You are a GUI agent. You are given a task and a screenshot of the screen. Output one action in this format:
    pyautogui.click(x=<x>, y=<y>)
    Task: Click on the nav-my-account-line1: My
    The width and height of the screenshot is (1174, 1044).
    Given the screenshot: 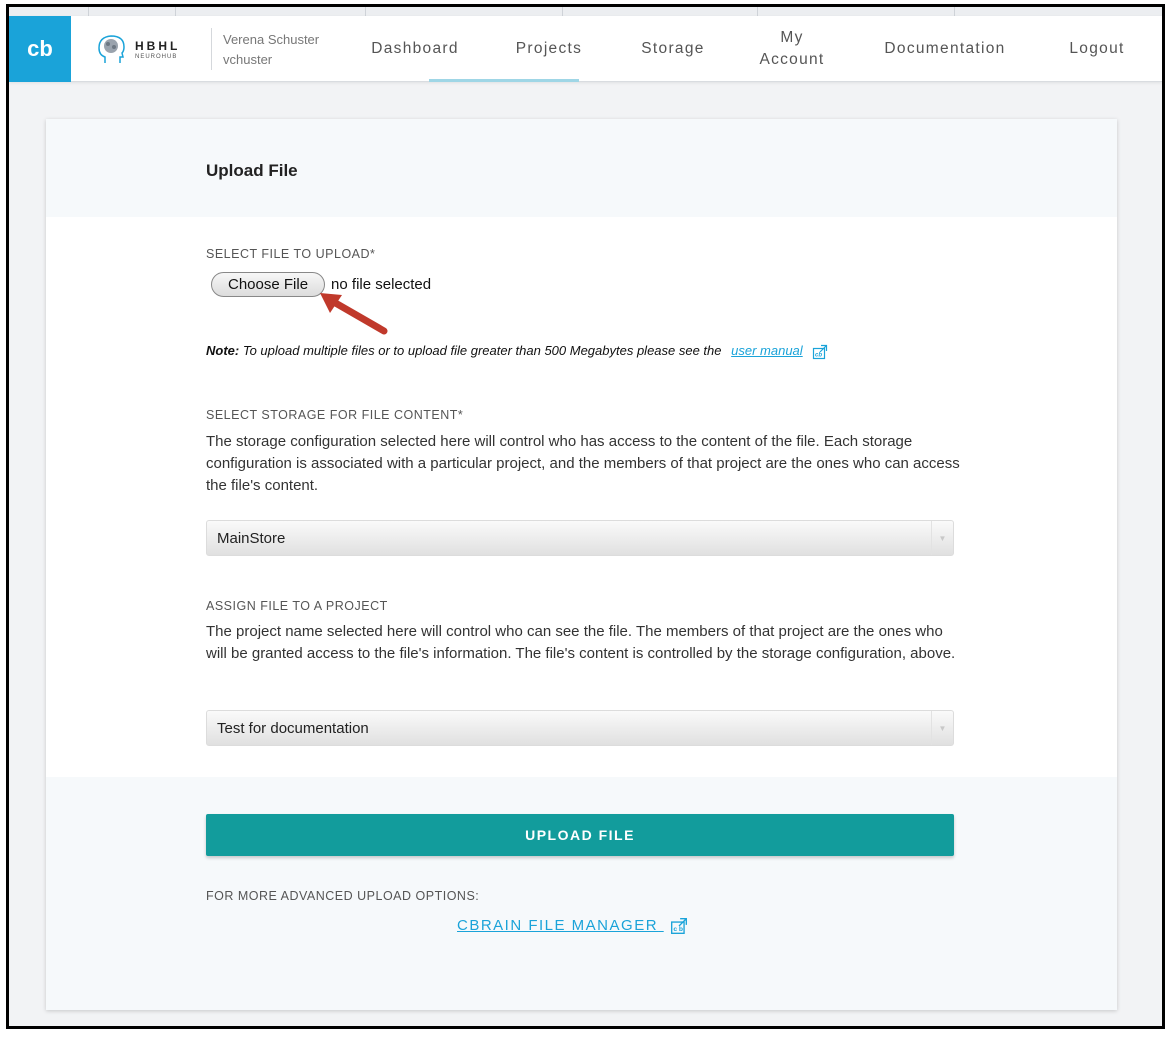 What is the action you would take?
    pyautogui.click(x=792, y=37)
    